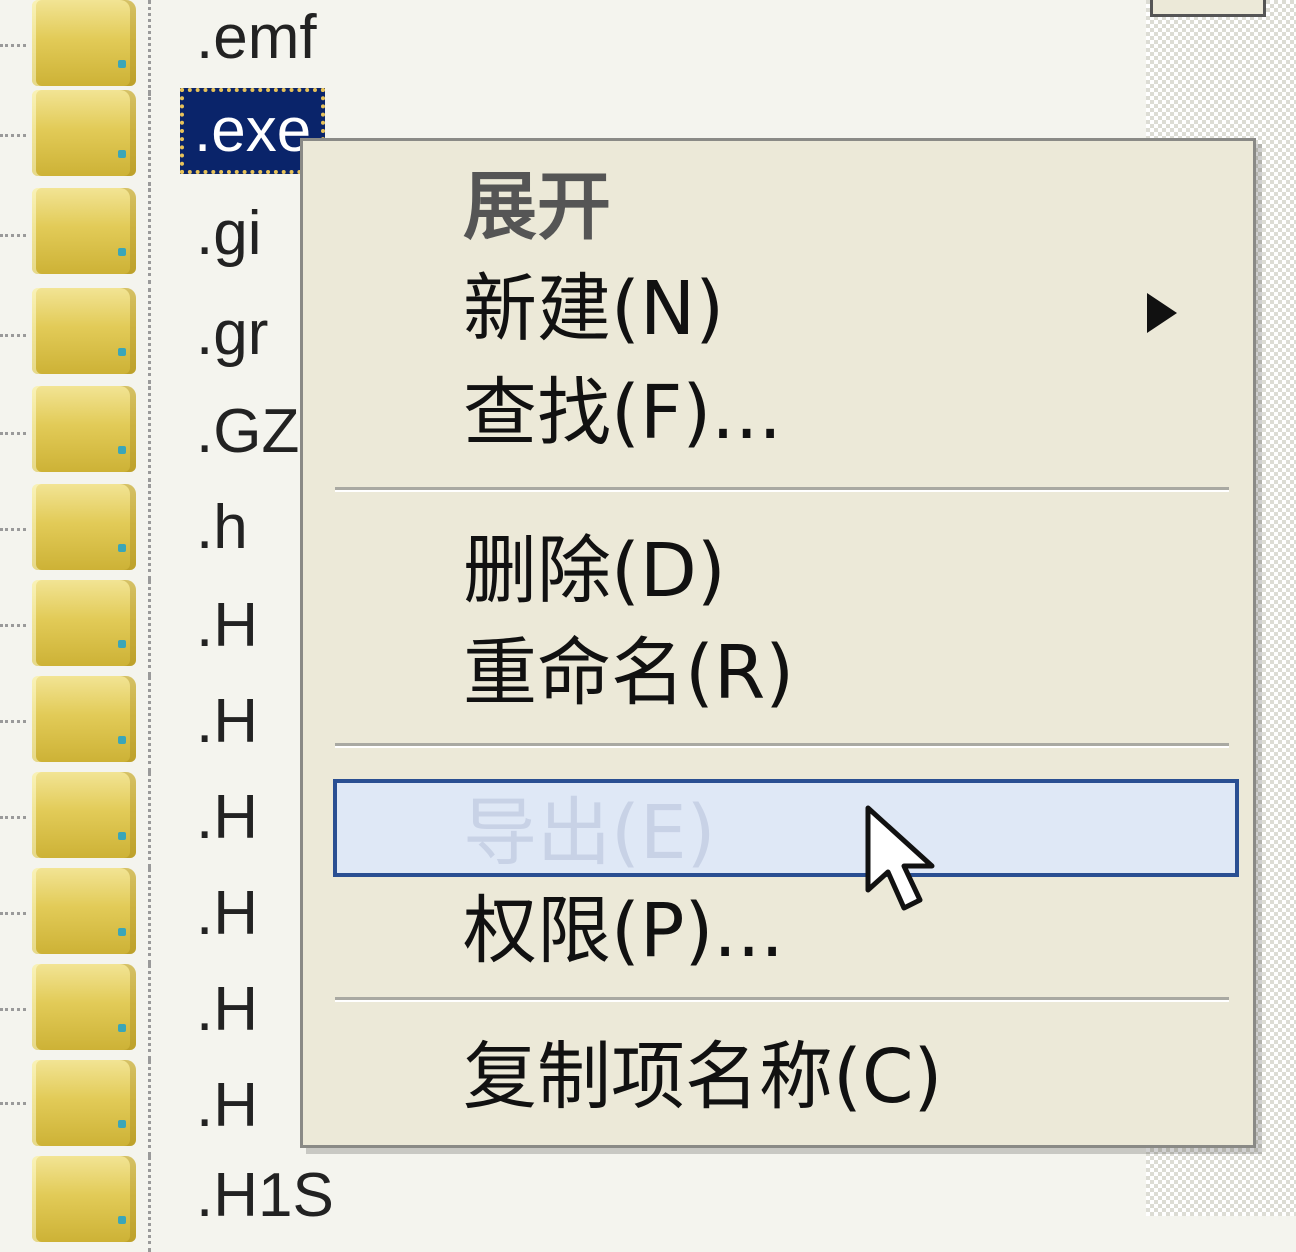  I want to click on tree-item-label: .H1S, so click(265, 1196).